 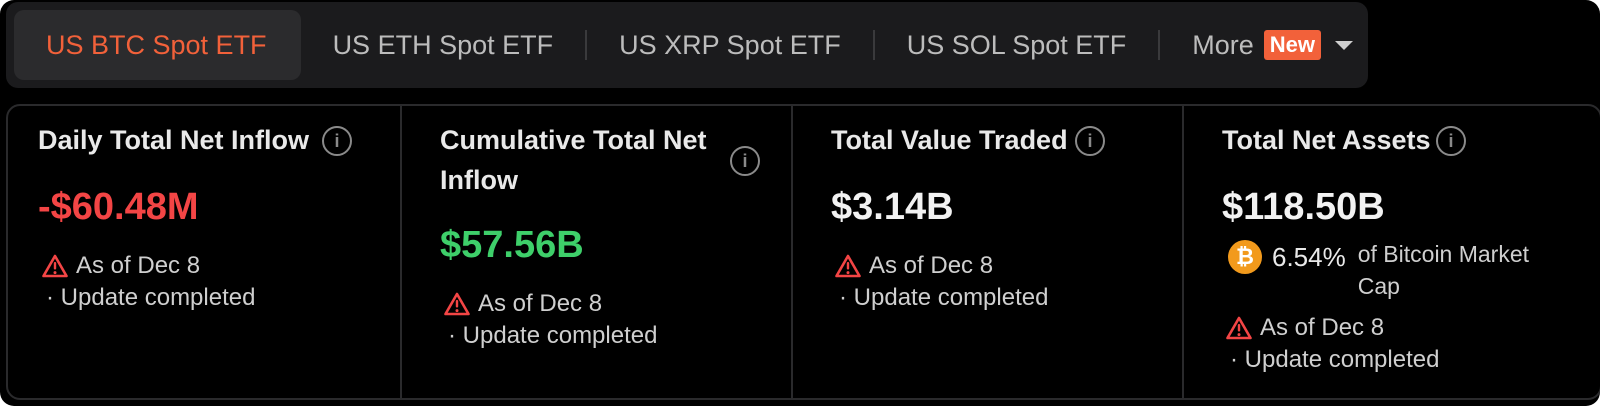 What do you see at coordinates (1303, 207) in the screenshot?
I see `card-value: $118.50B` at bounding box center [1303, 207].